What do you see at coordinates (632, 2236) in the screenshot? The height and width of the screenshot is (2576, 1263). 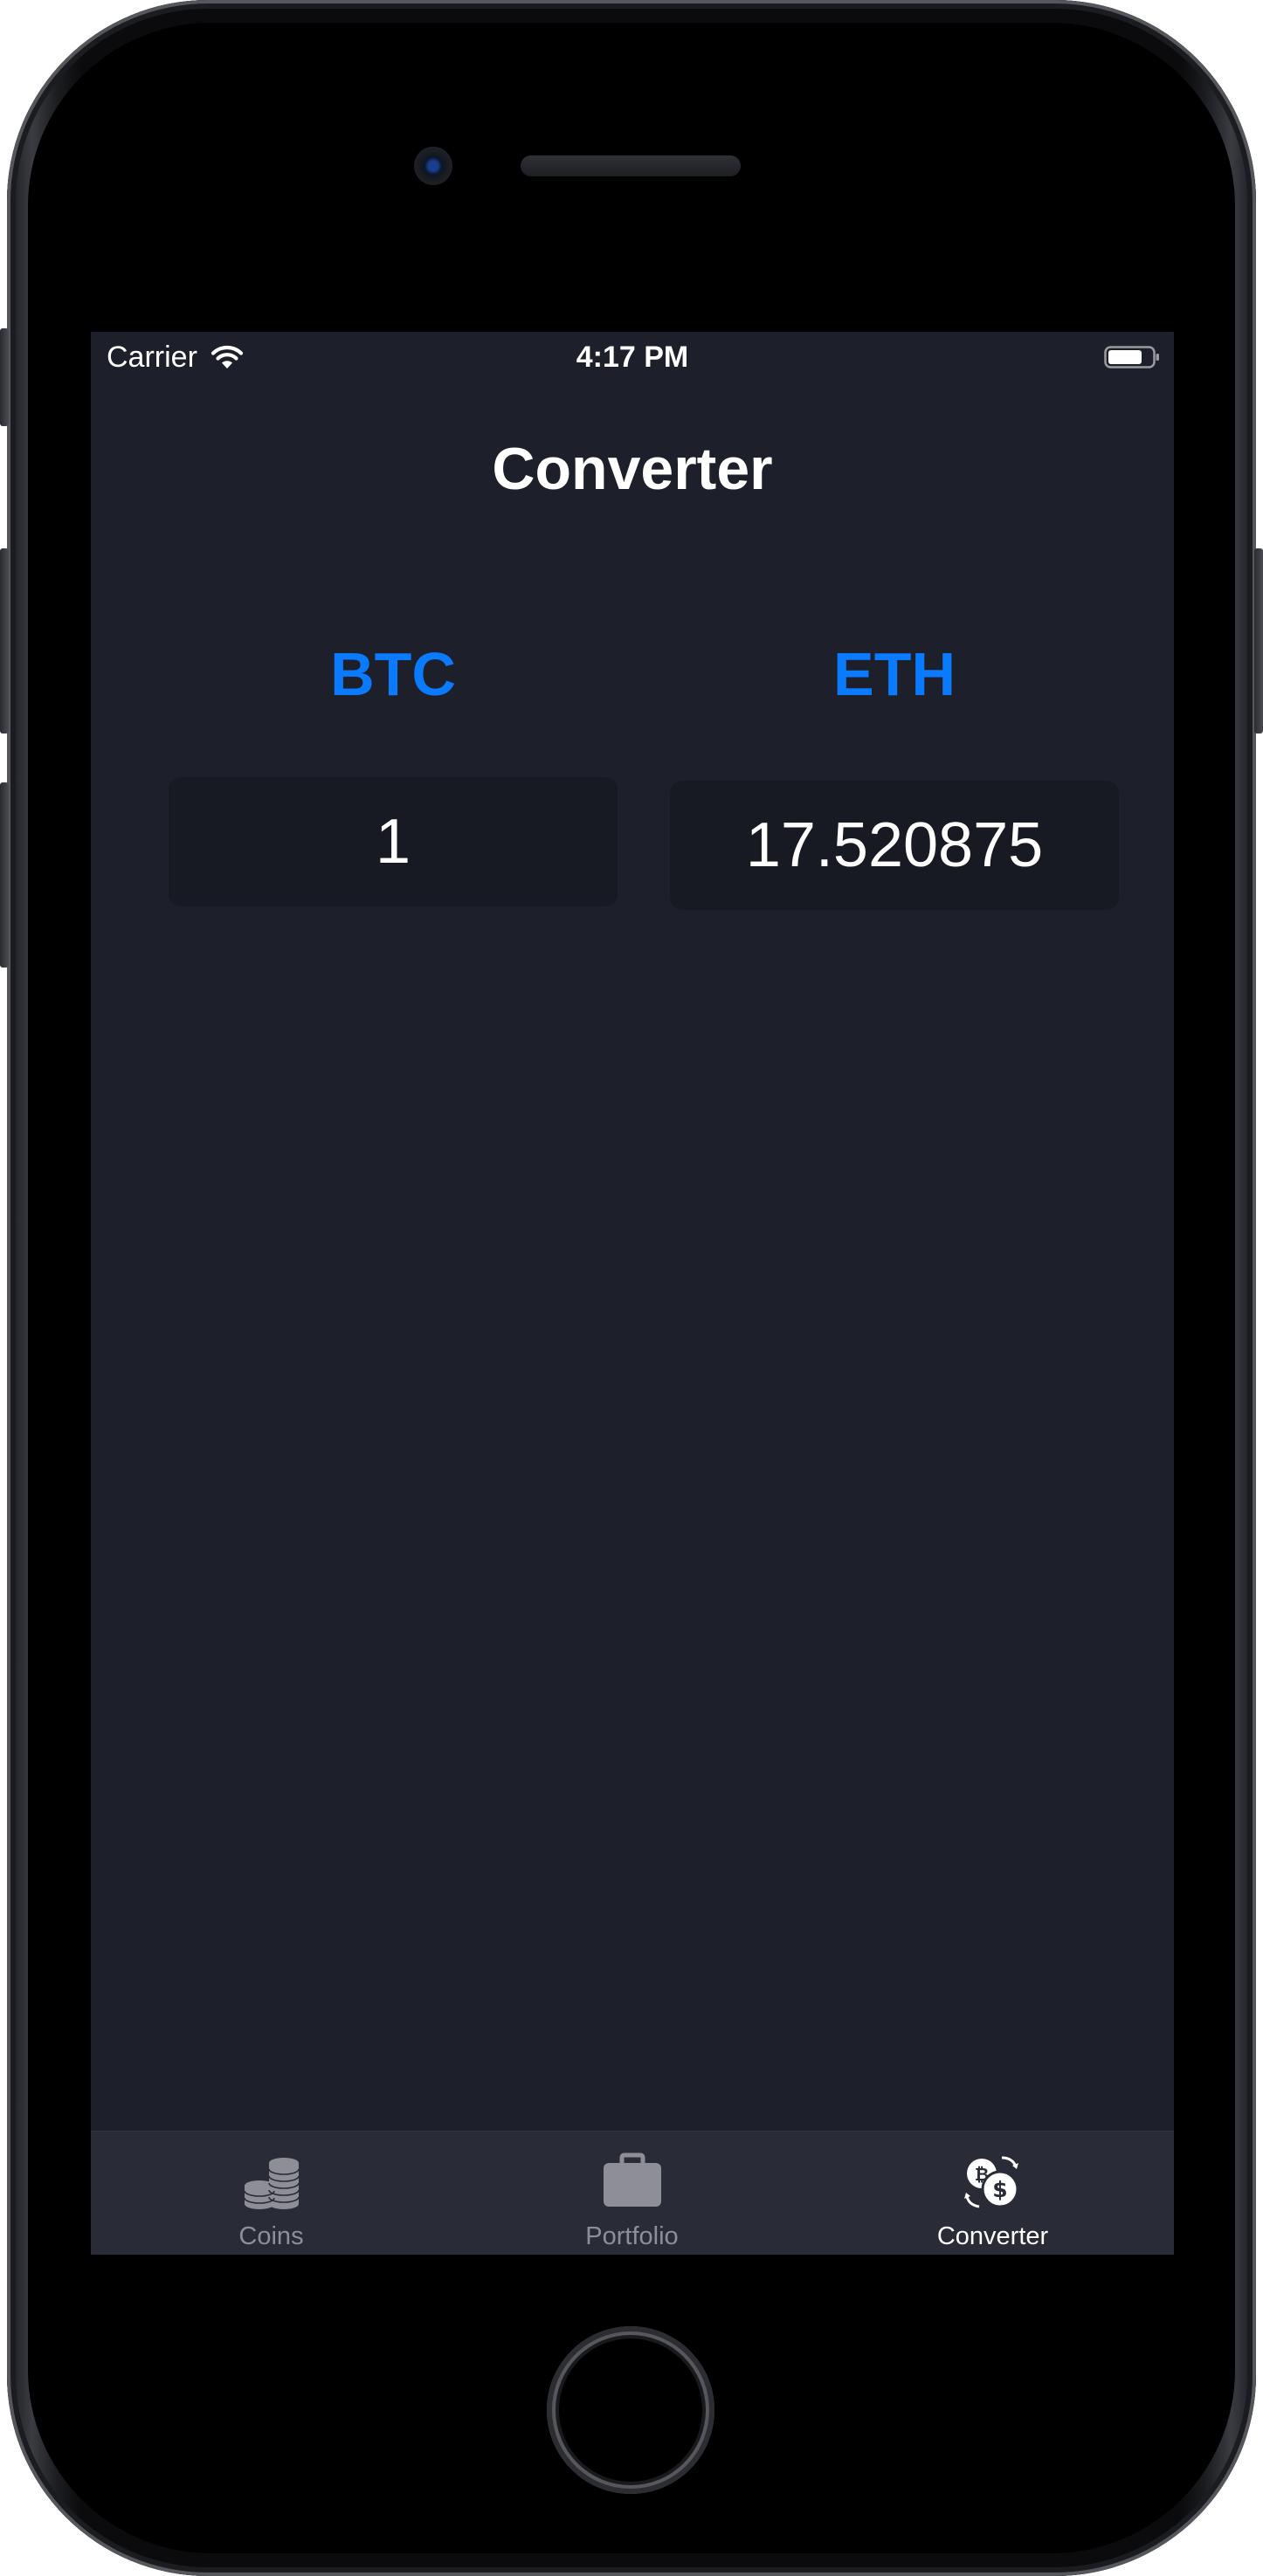 I see `tab-portfolio-label: Portfolio` at bounding box center [632, 2236].